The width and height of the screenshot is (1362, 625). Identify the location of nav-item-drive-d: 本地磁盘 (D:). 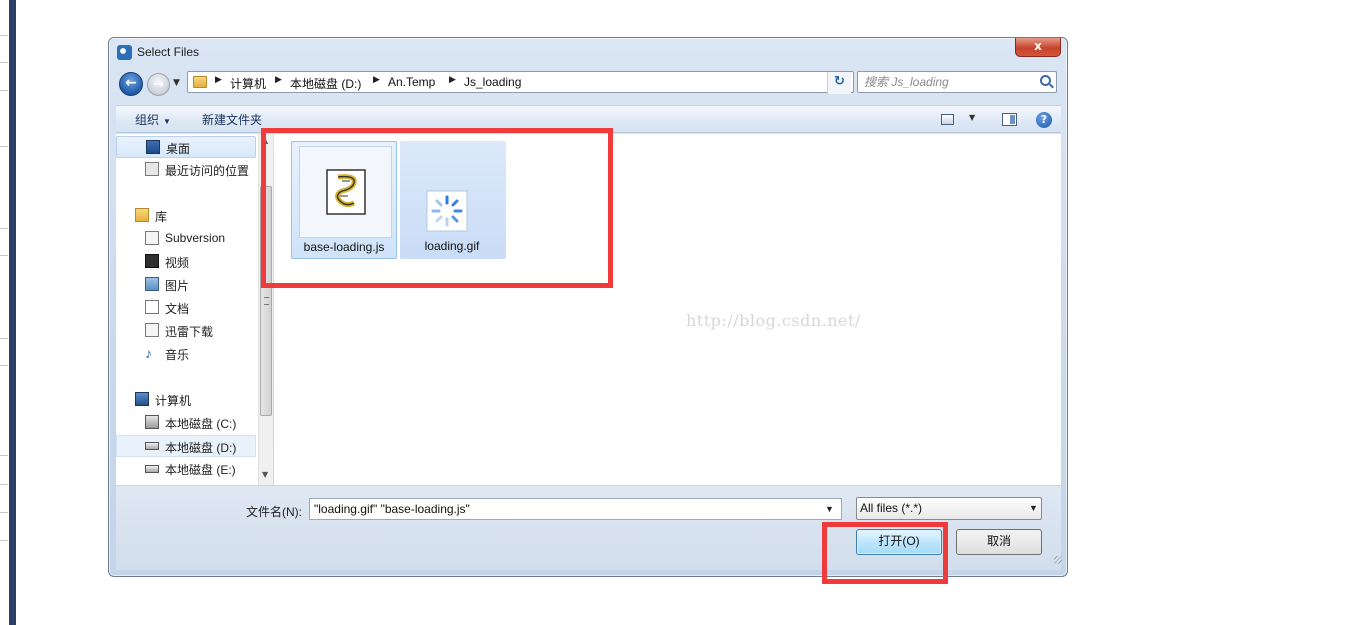
(186, 446).